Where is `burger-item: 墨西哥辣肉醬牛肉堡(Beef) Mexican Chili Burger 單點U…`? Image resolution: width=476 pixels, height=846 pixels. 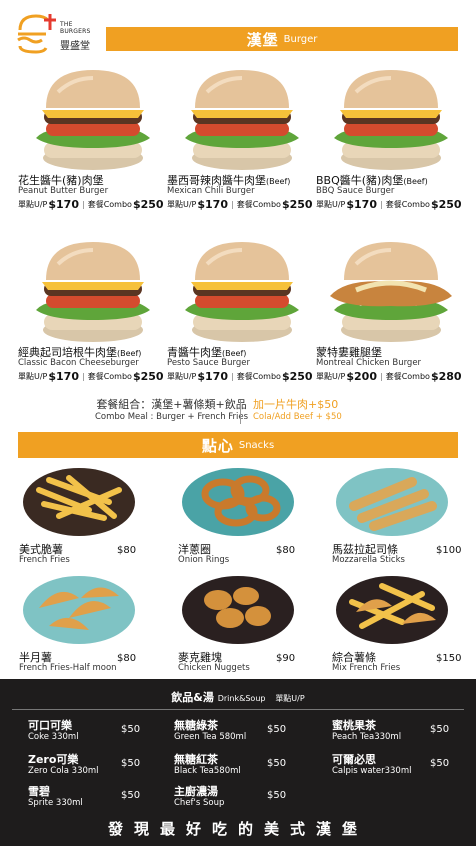
burger-item: 墨西哥辣肉醬牛肉堡(Beef) Mexican Chili Burger 單點U… is located at coordinates (242, 136).